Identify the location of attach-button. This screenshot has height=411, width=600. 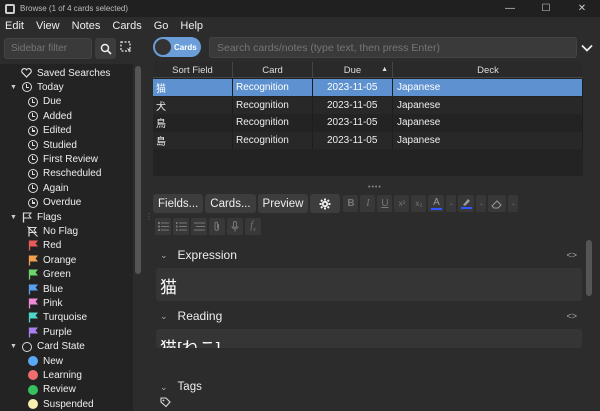
(217, 226).